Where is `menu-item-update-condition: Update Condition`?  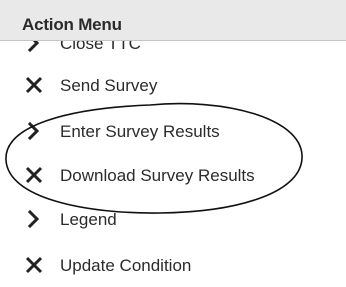
menu-item-update-condition: Update Condition is located at coordinates (173, 265).